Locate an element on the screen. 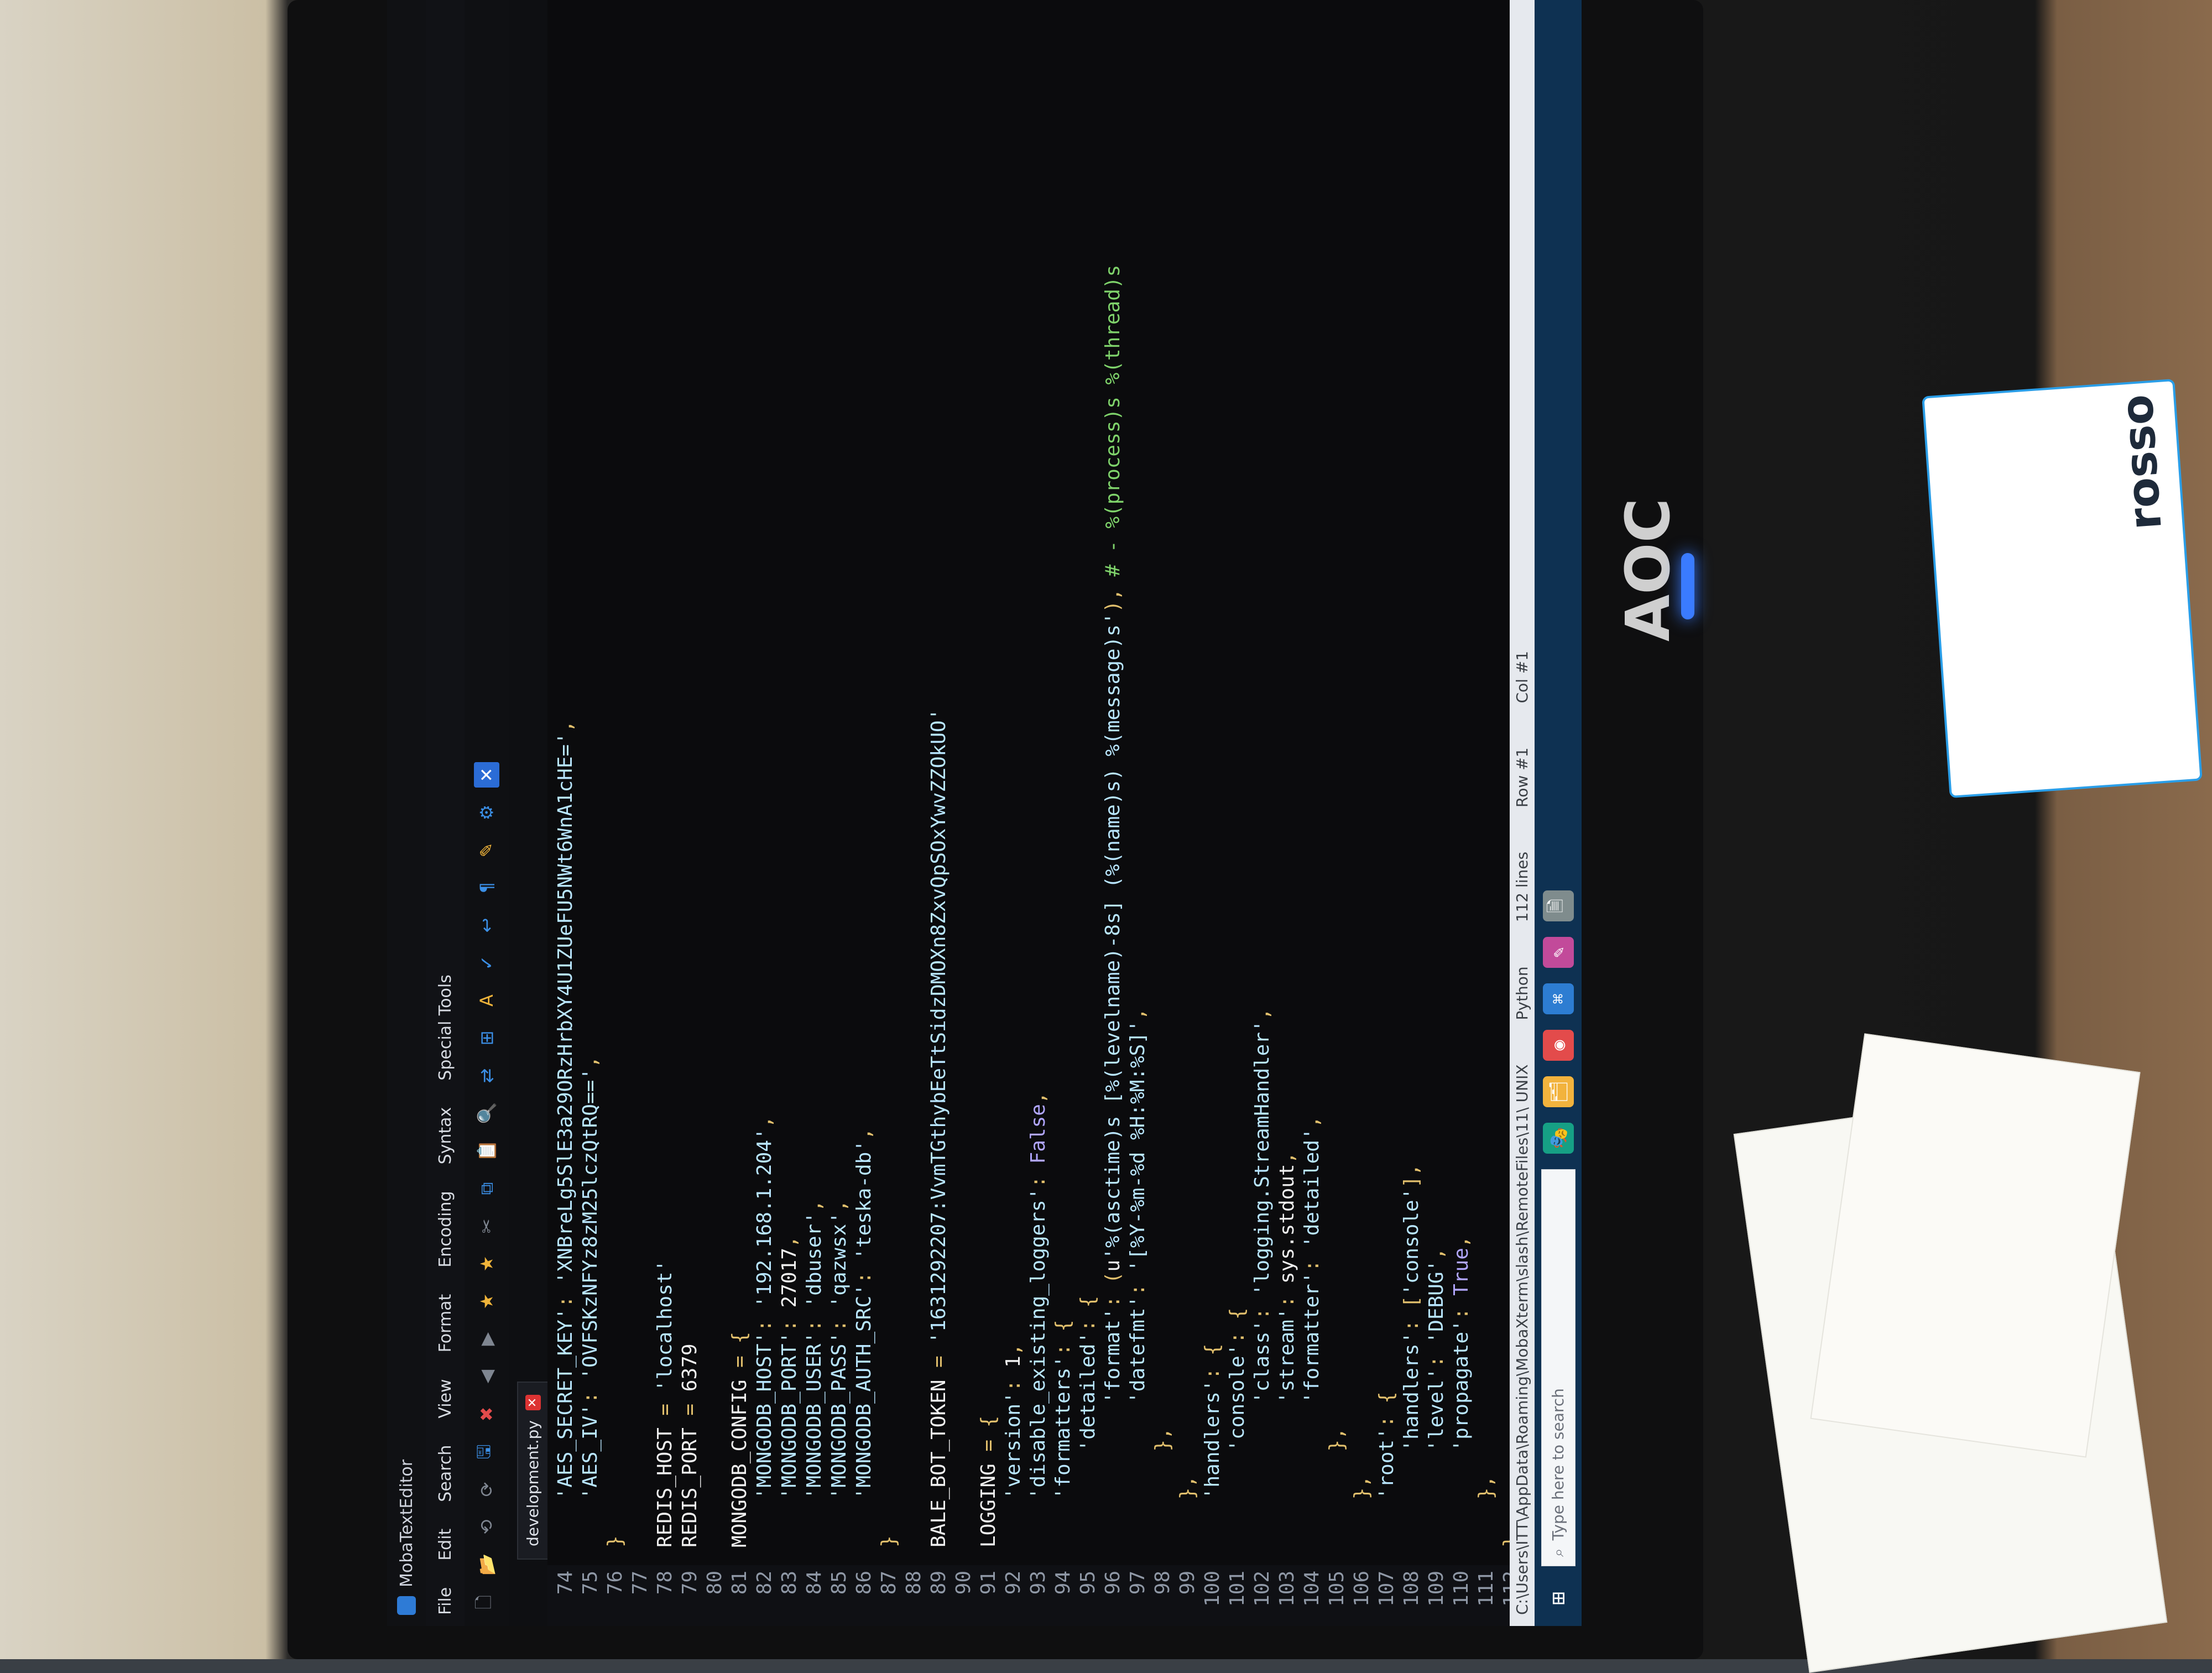 The width and height of the screenshot is (2212, 1673). code-line: 94 'formatters': { is located at coordinates (1063, 813).